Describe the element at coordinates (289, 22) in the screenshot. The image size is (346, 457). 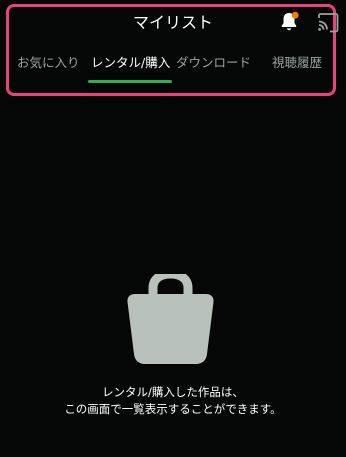
I see `bell-icon` at that location.